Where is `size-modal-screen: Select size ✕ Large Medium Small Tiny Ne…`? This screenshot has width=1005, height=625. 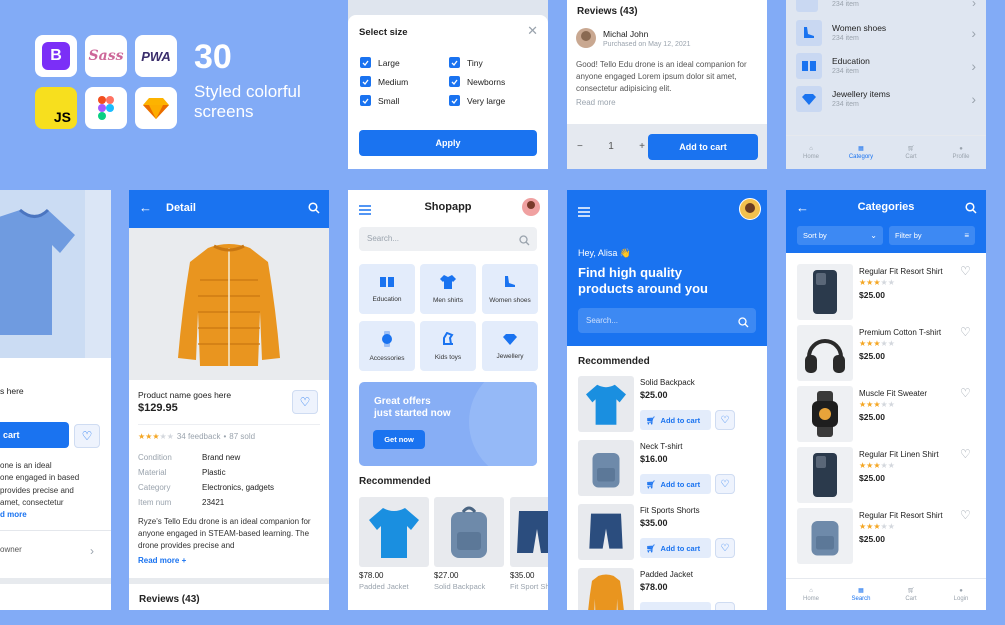 size-modal-screen: Select size ✕ Large Medium Small Tiny Ne… is located at coordinates (448, 84).